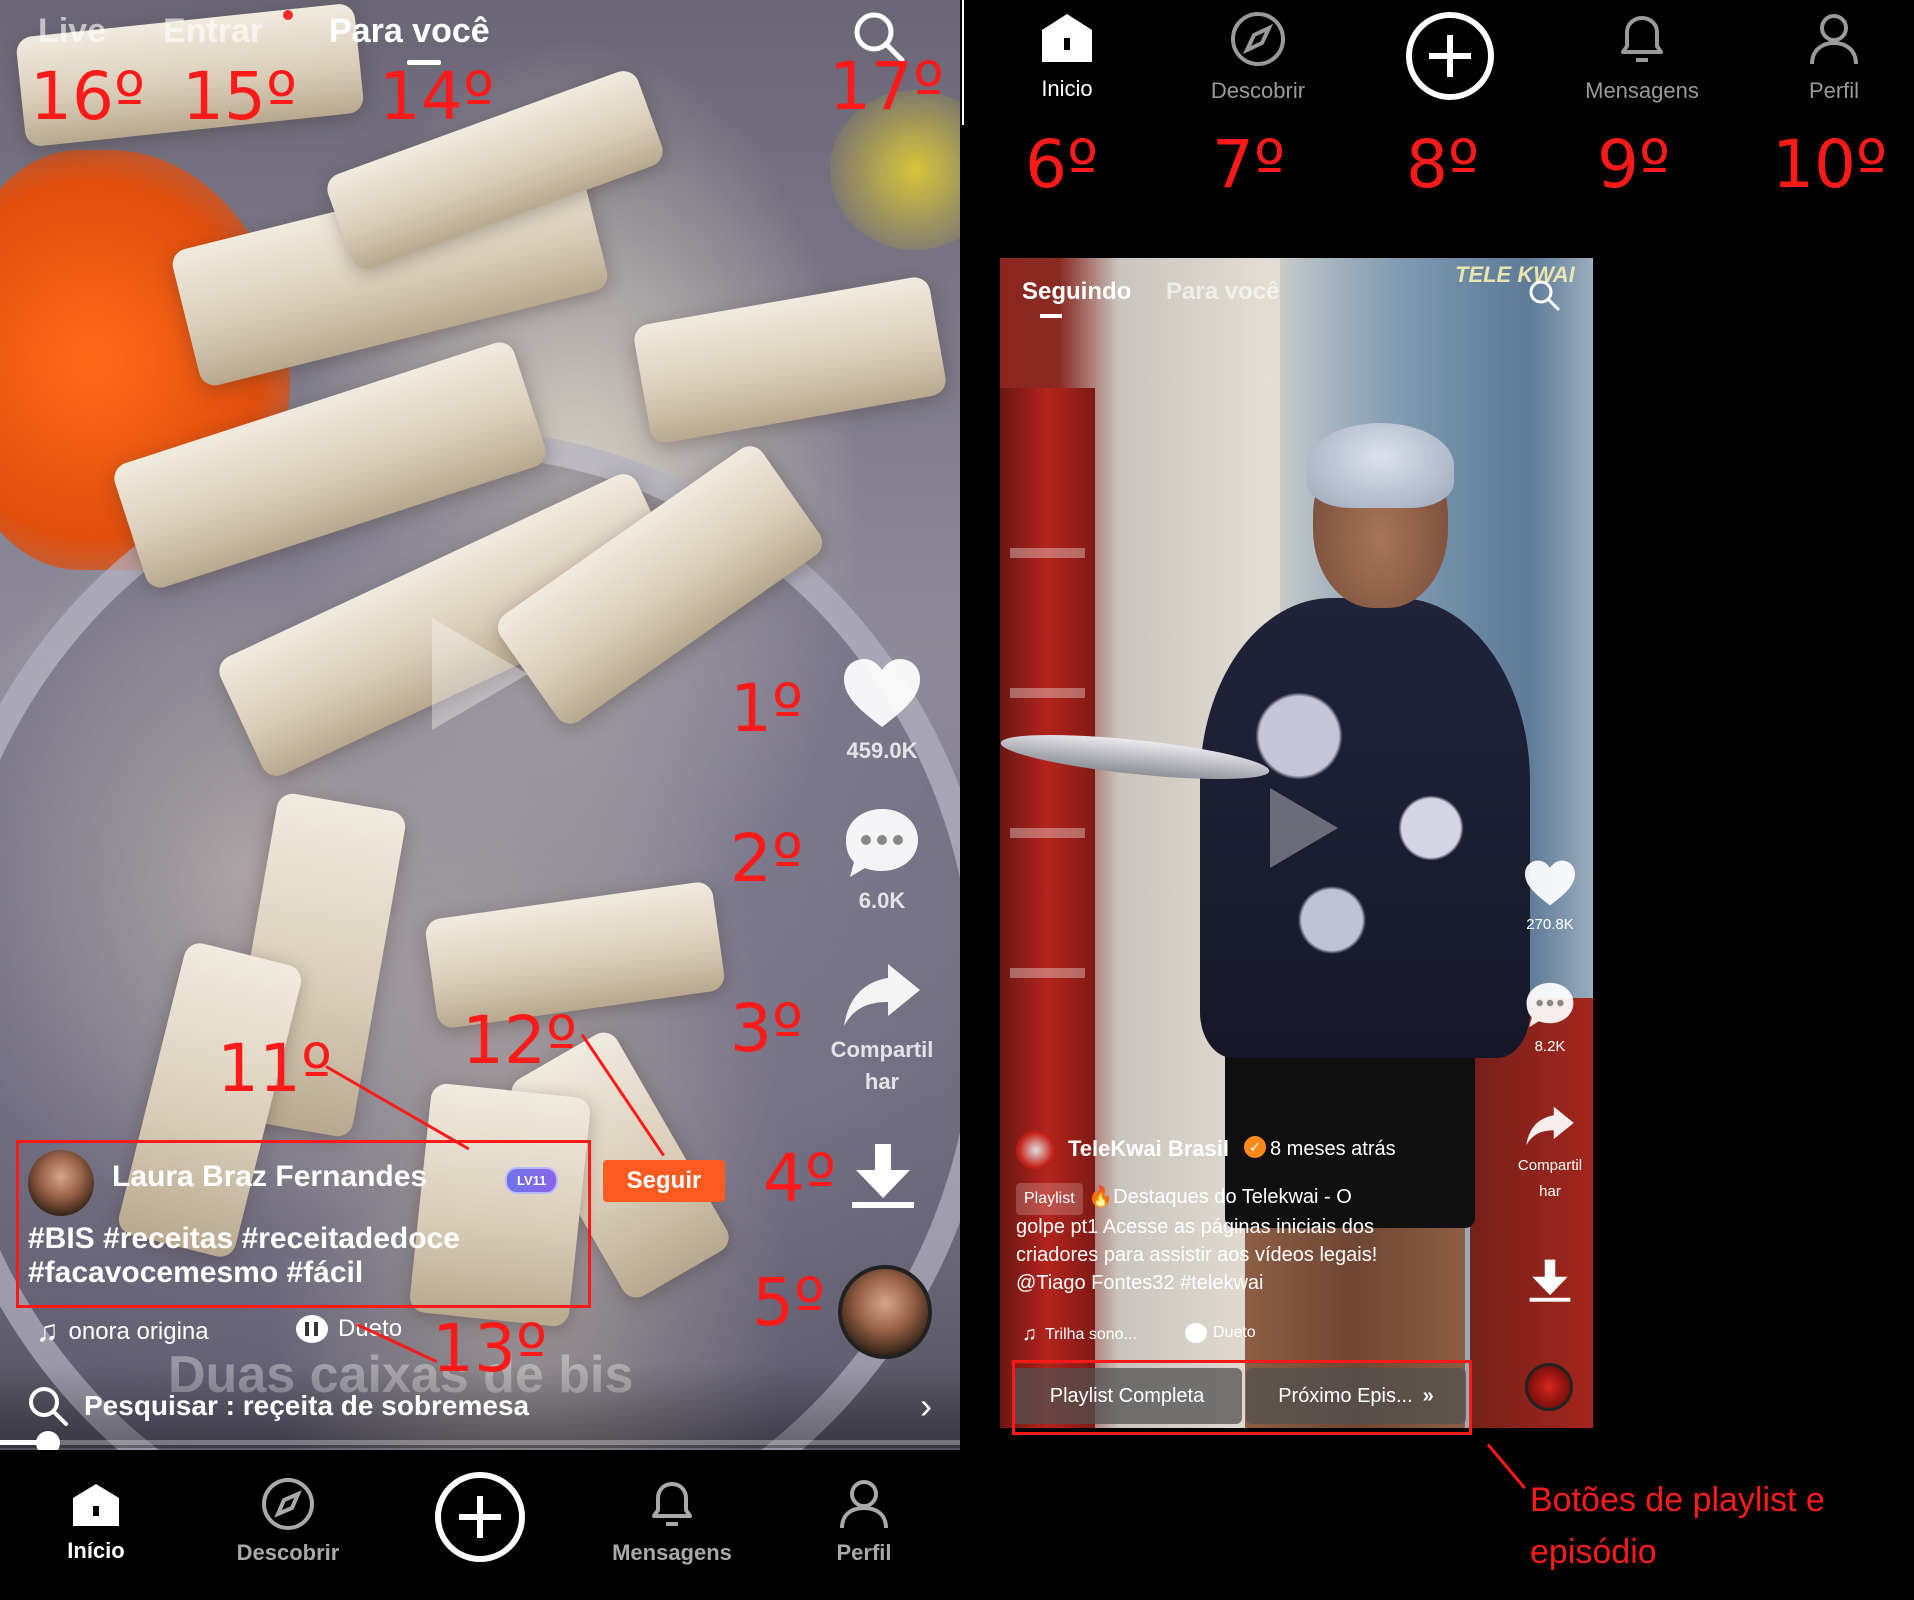  What do you see at coordinates (72, 31) in the screenshot?
I see `tab-live: Live` at bounding box center [72, 31].